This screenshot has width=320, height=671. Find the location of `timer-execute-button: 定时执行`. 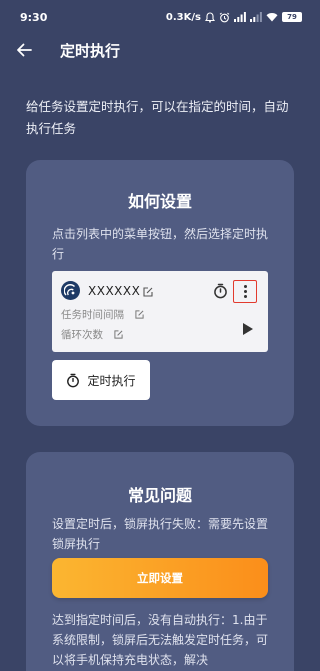

timer-execute-button: 定时执行 is located at coordinates (101, 380).